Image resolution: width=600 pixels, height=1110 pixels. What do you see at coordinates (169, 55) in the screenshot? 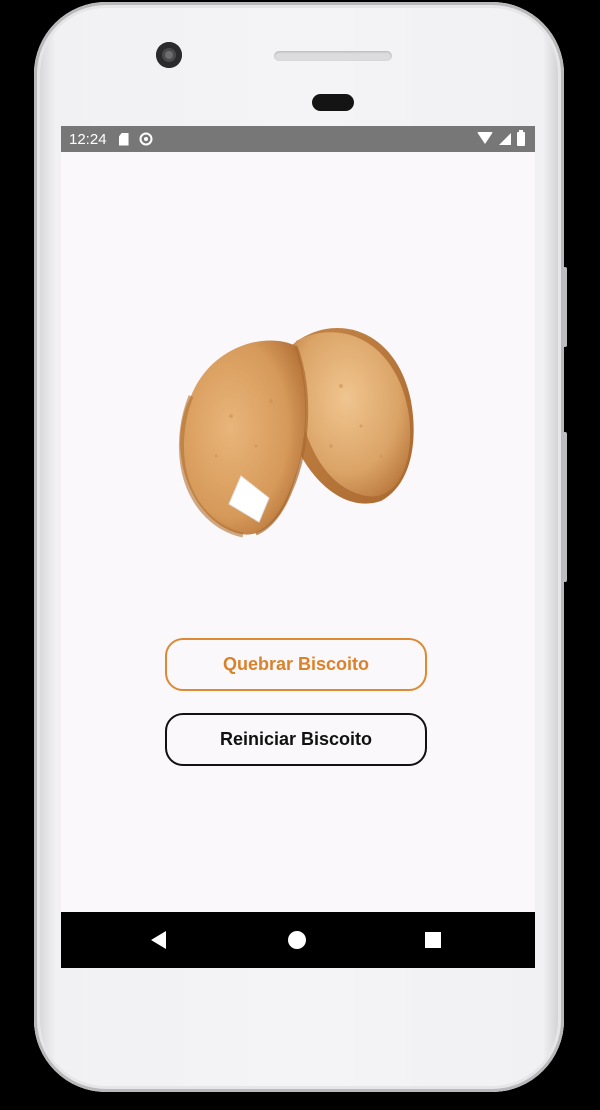
I see `front-camera` at bounding box center [169, 55].